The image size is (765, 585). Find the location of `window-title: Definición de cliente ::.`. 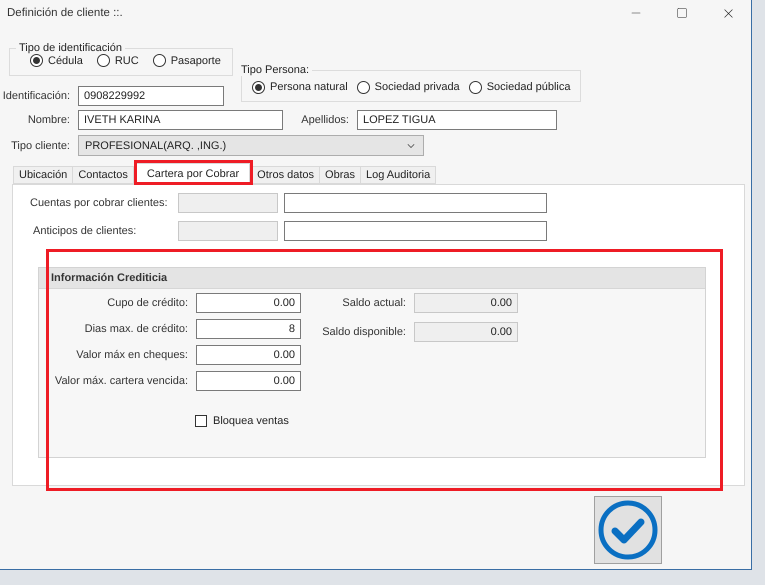

window-title: Definición de cliente ::. is located at coordinates (65, 13).